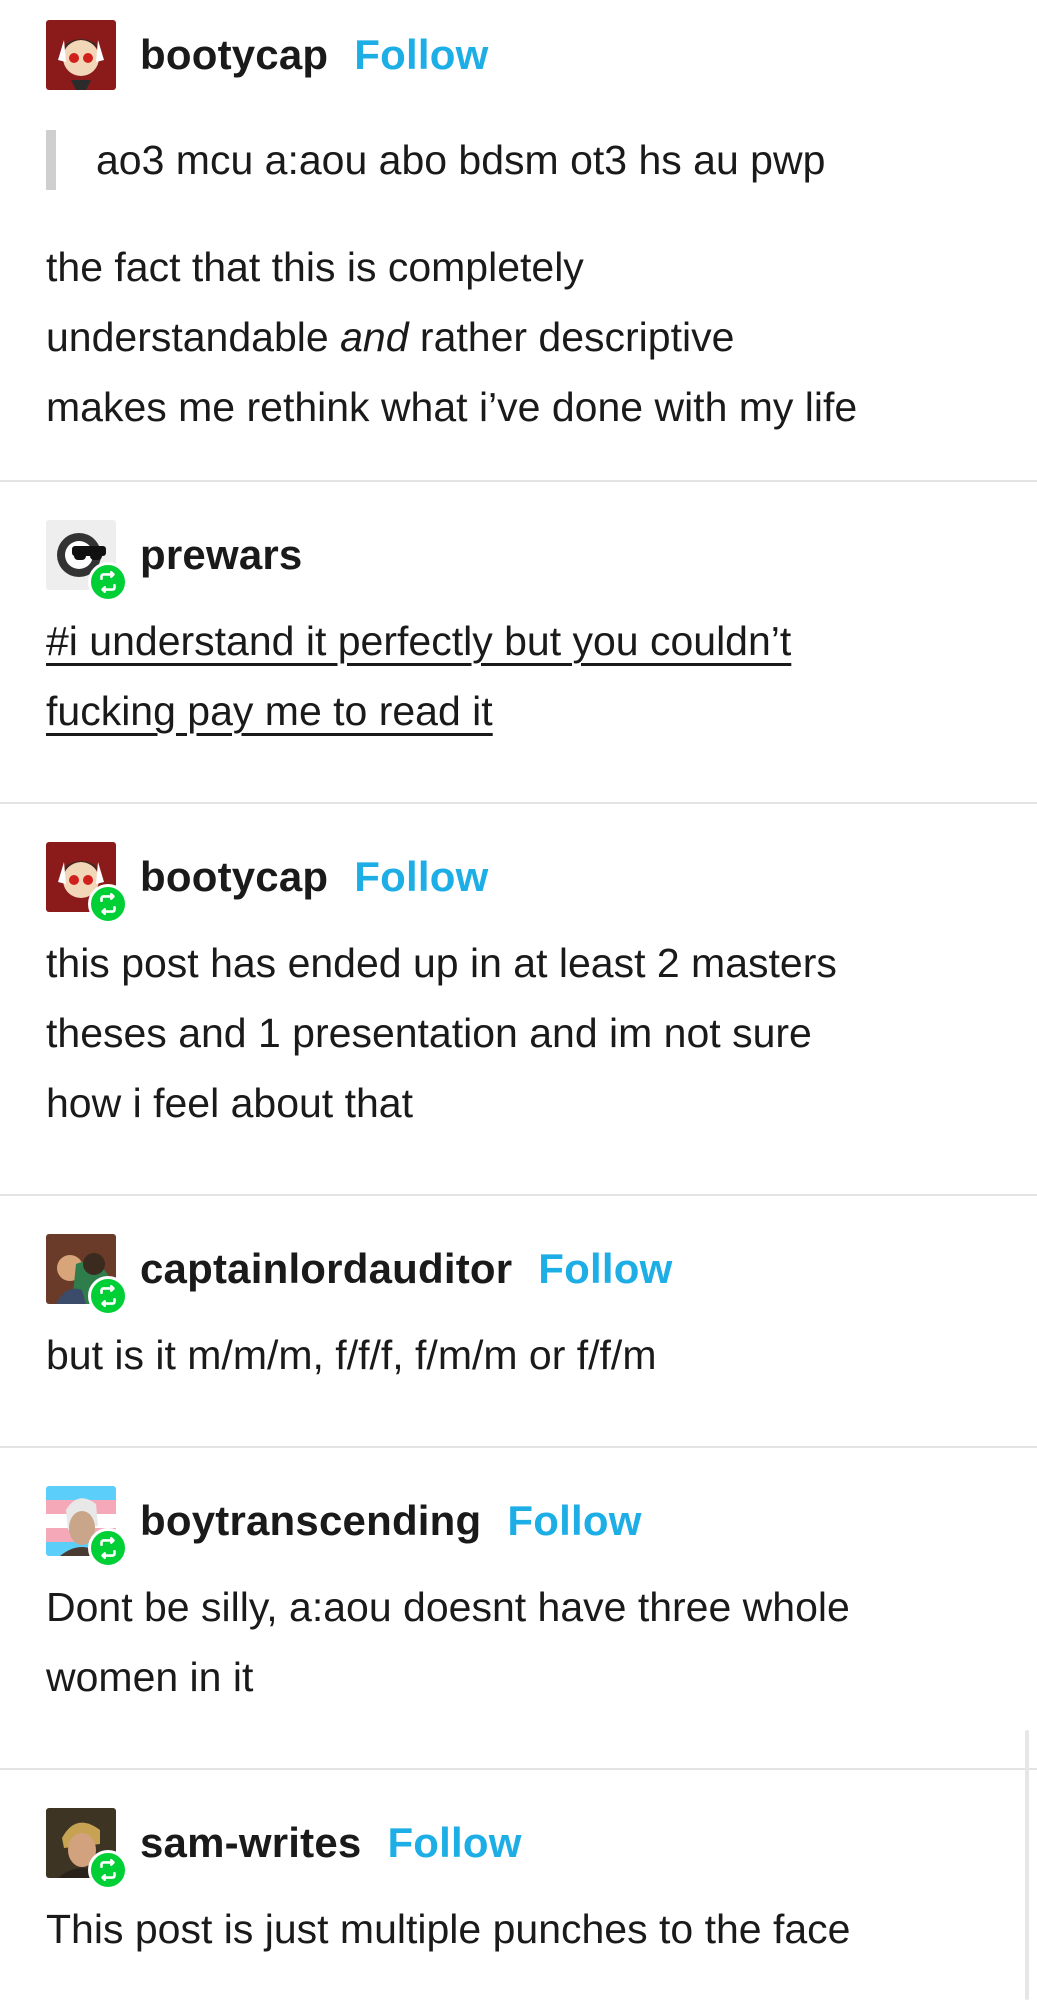 Image resolution: width=1037 pixels, height=2000 pixels. I want to click on username: captainlordauditor, so click(326, 1269).